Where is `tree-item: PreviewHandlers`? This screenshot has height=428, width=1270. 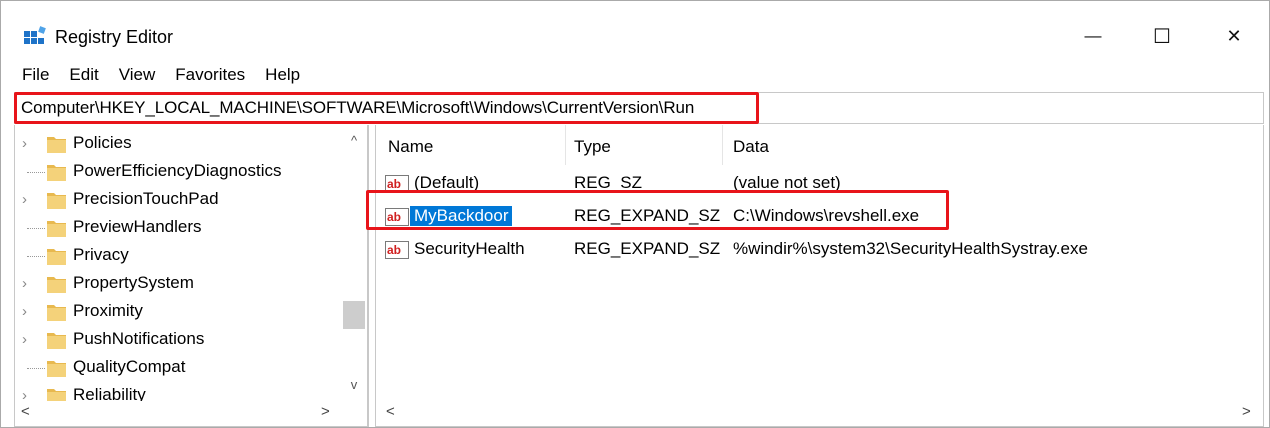
tree-item: PreviewHandlers is located at coordinates (180, 229).